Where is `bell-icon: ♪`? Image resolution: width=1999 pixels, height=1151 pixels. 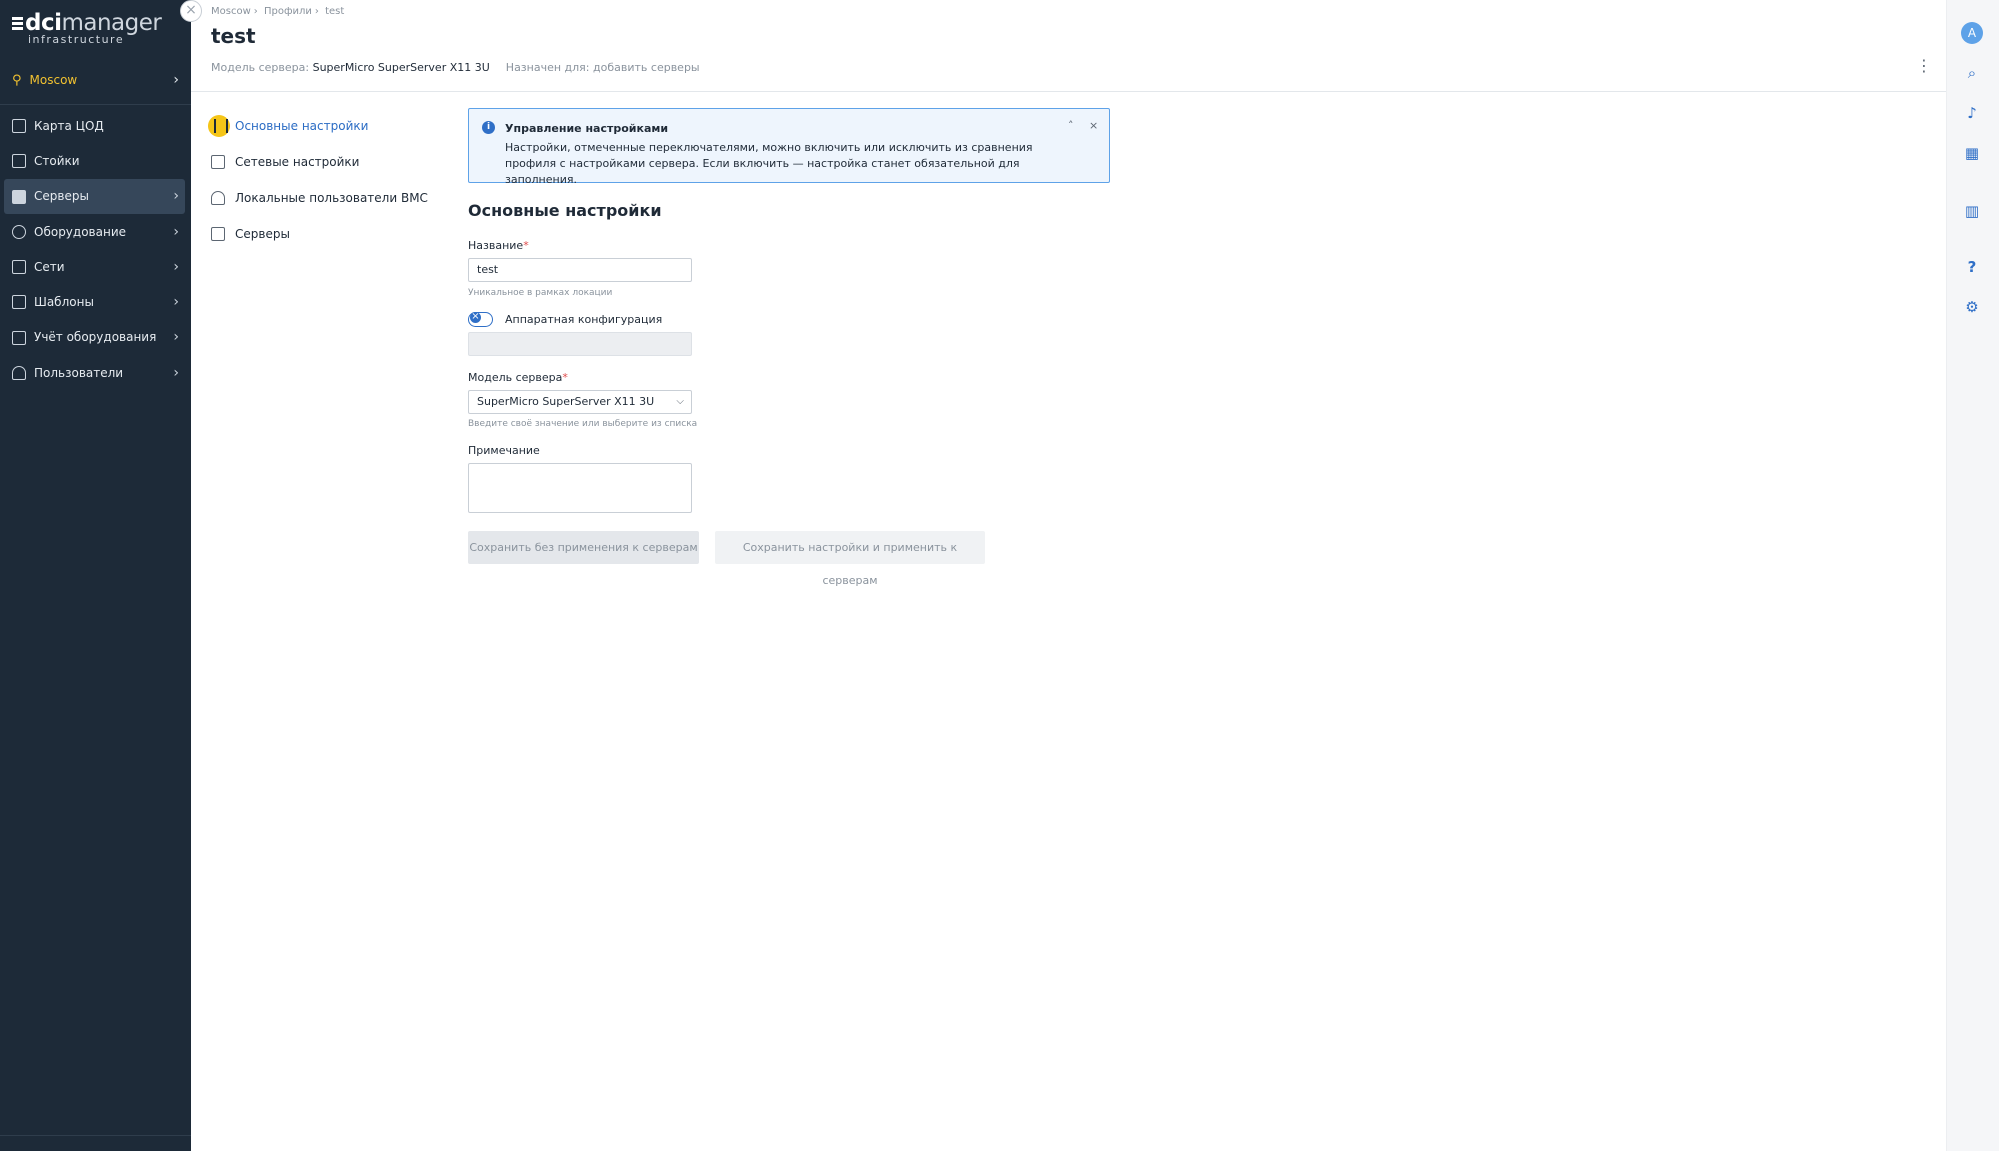 bell-icon: ♪ is located at coordinates (1972, 113).